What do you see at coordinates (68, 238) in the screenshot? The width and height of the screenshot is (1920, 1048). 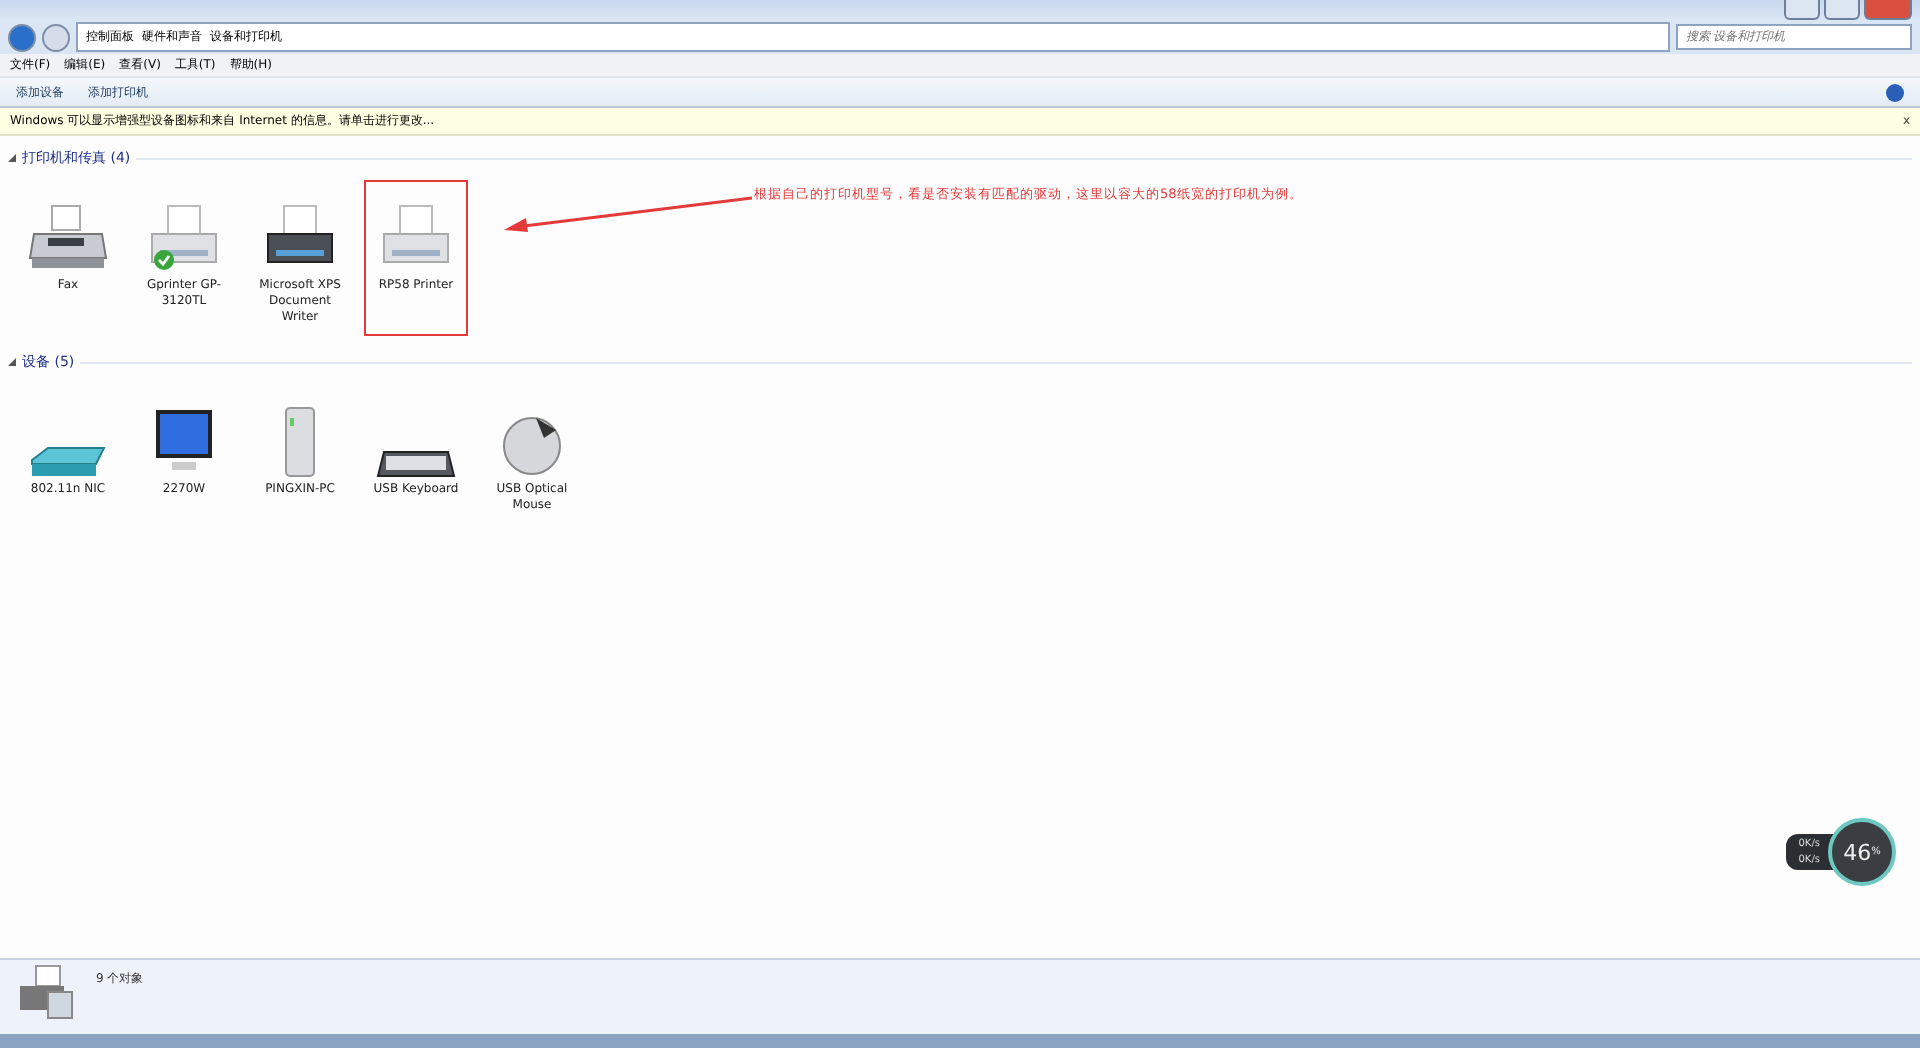 I see `fax-machine-icon` at bounding box center [68, 238].